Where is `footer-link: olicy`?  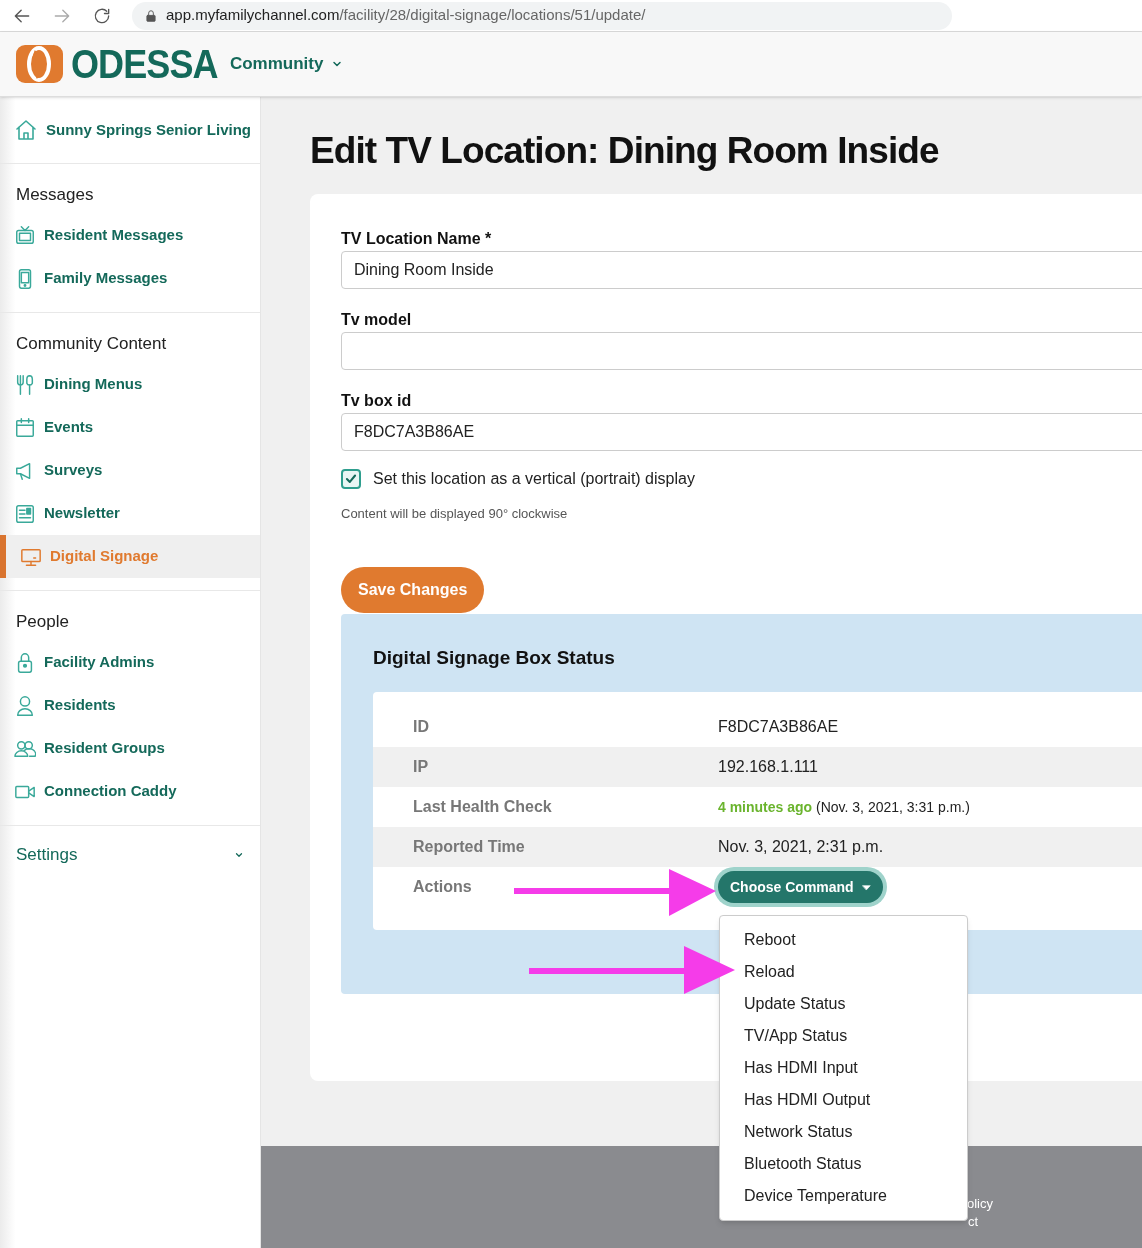 footer-link: olicy is located at coordinates (980, 1204).